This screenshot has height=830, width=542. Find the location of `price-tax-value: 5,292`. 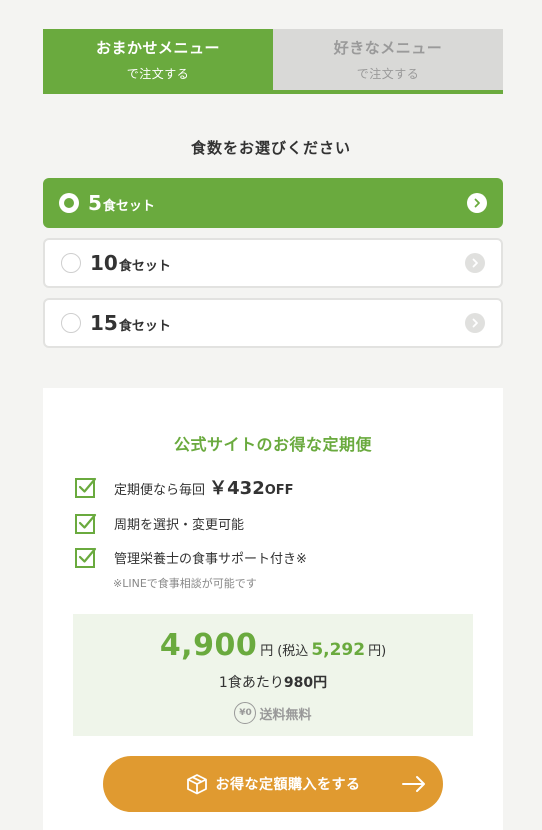

price-tax-value: 5,292 is located at coordinates (338, 650).